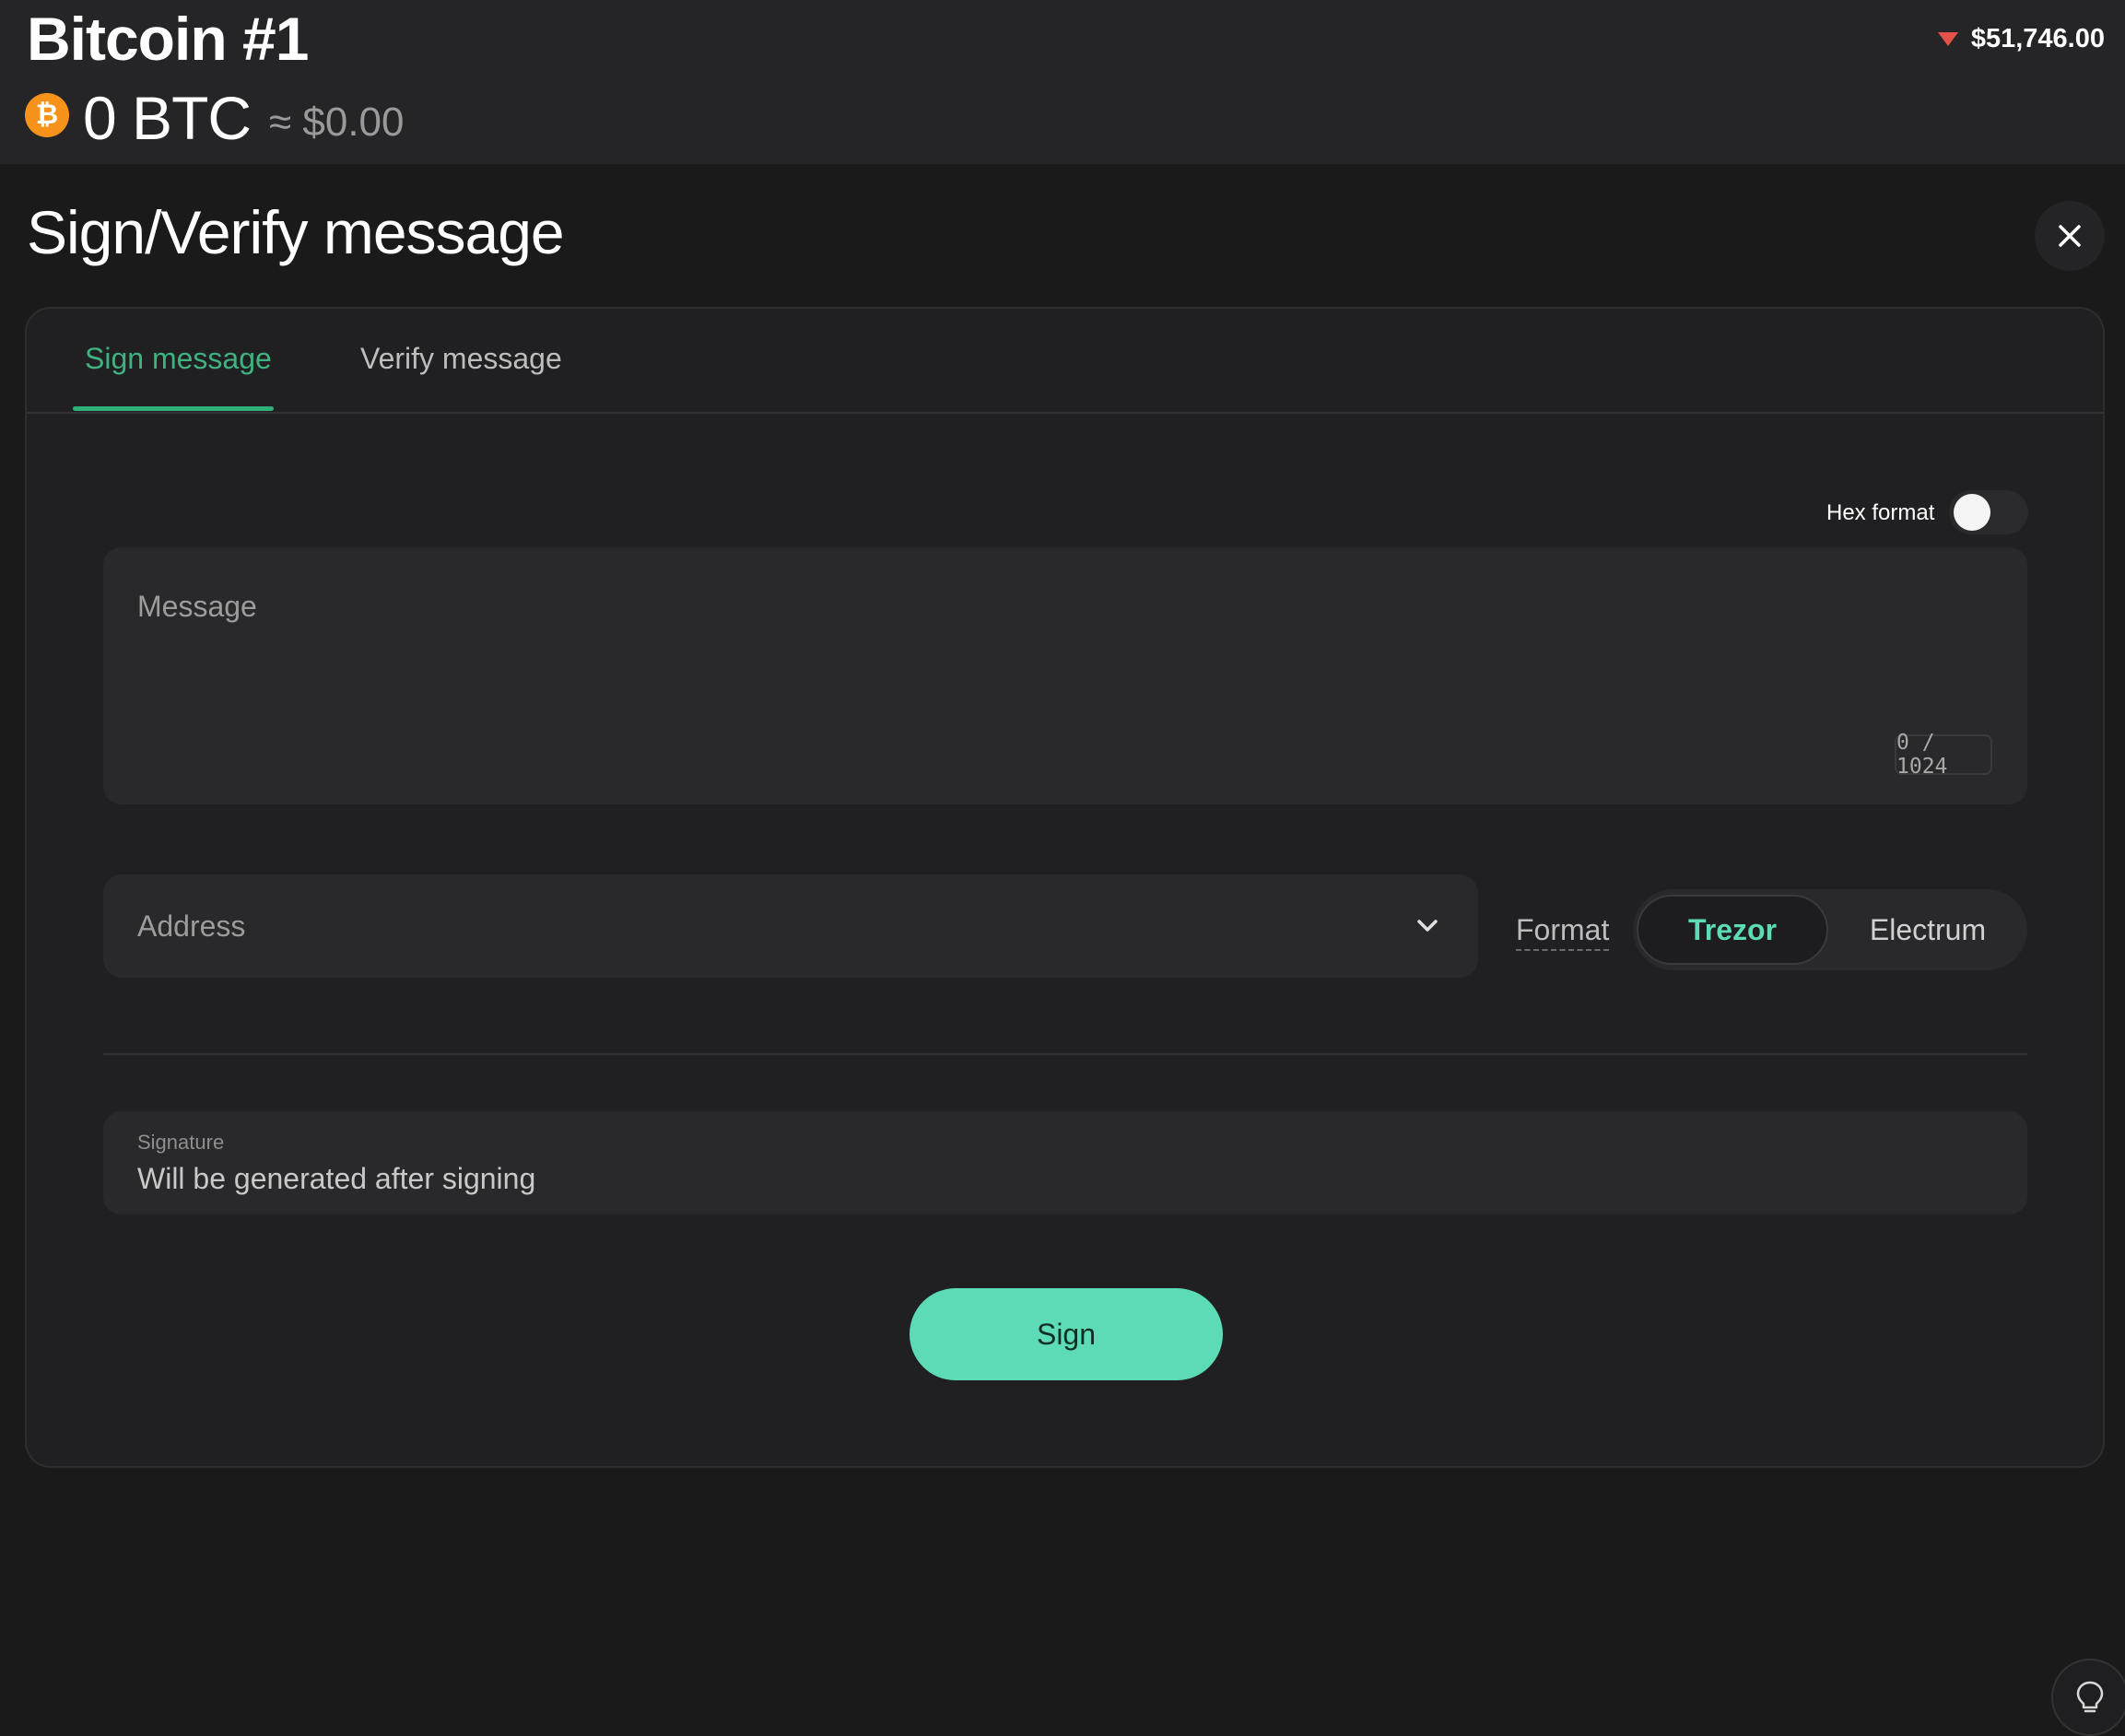 The width and height of the screenshot is (2125, 1736). Describe the element at coordinates (1830, 930) in the screenshot. I see `format-switcher: Trezor Electrum` at that location.